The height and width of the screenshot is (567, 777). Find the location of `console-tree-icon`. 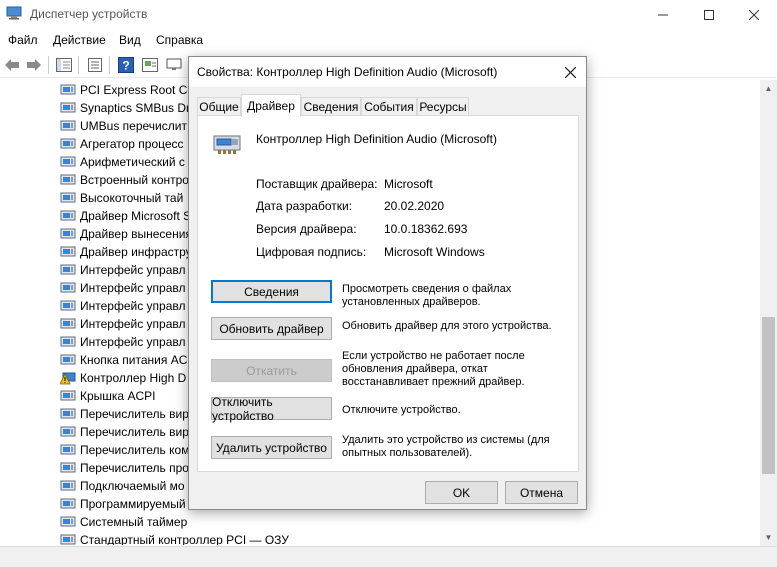

console-tree-icon is located at coordinates (64, 65).